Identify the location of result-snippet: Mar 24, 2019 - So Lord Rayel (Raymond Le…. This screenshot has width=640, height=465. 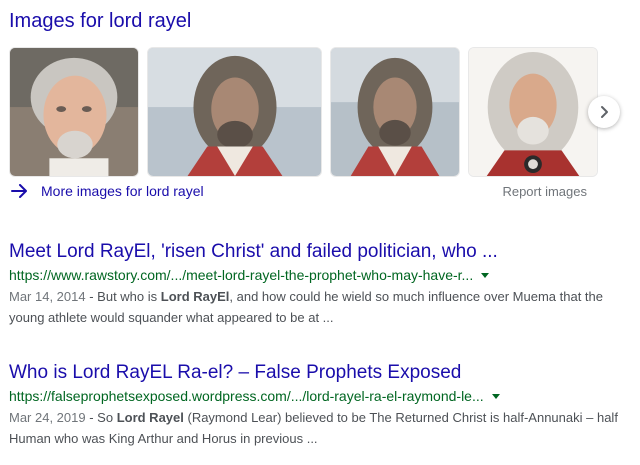
(313, 428).